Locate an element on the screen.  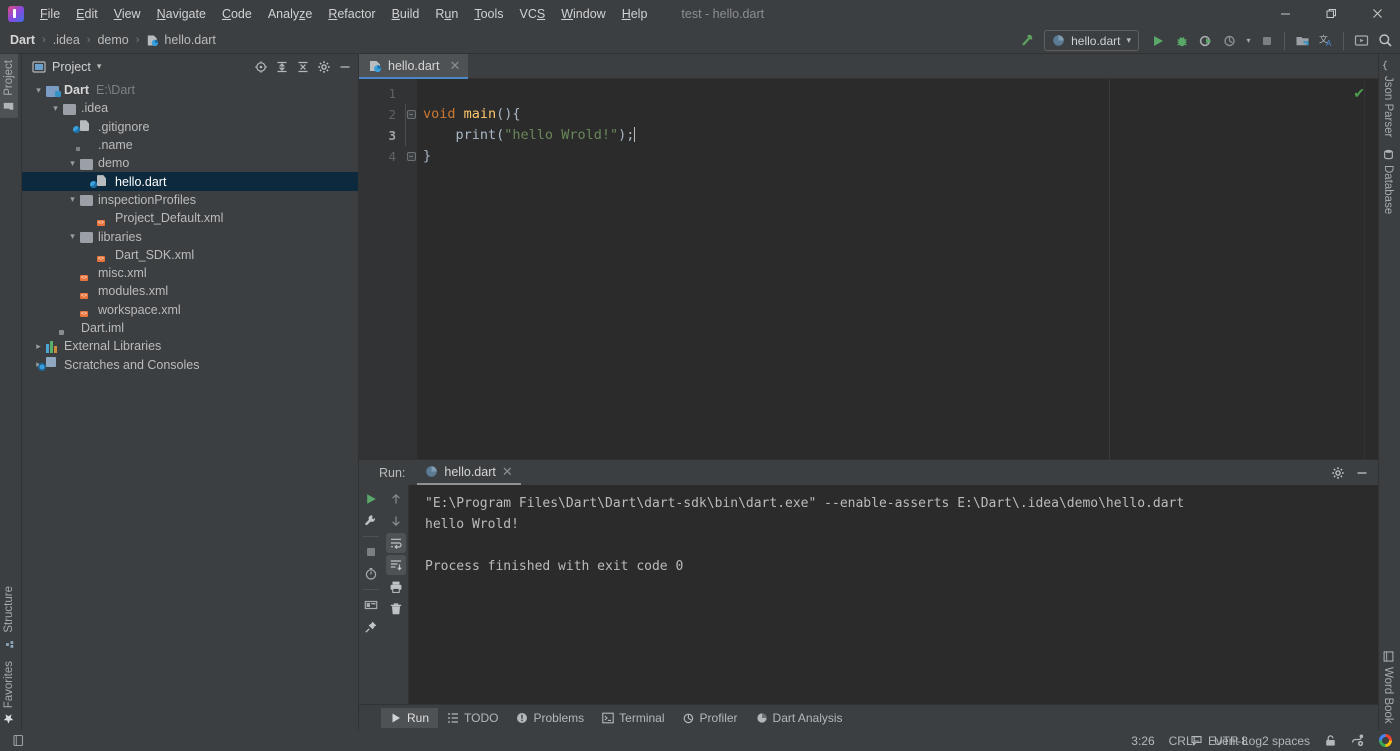
line-number: 1 is located at coordinates (382, 93).